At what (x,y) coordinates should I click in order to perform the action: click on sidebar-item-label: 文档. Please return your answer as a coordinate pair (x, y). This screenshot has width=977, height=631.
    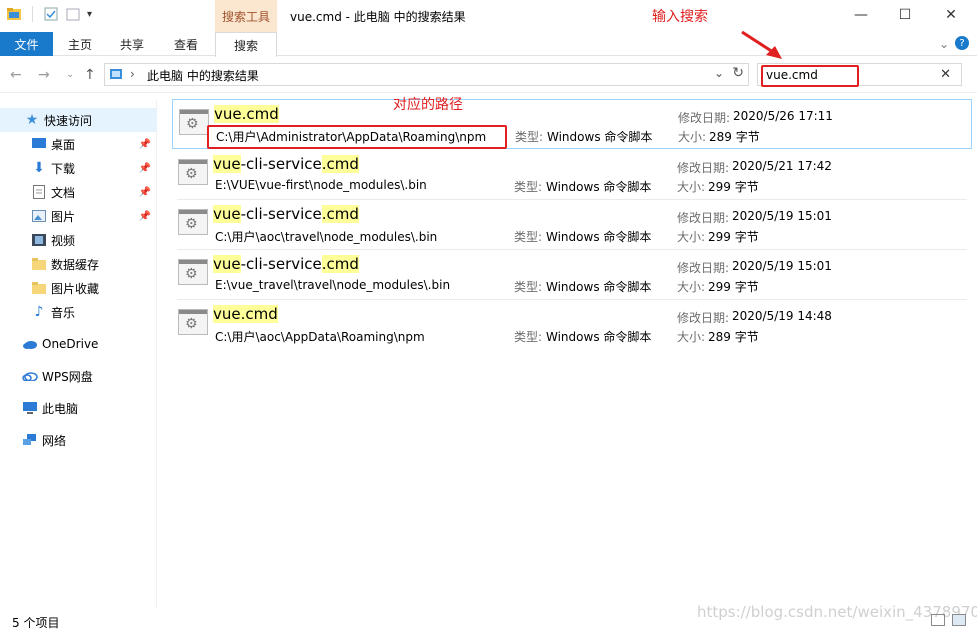
    Looking at the image, I should click on (63, 192).